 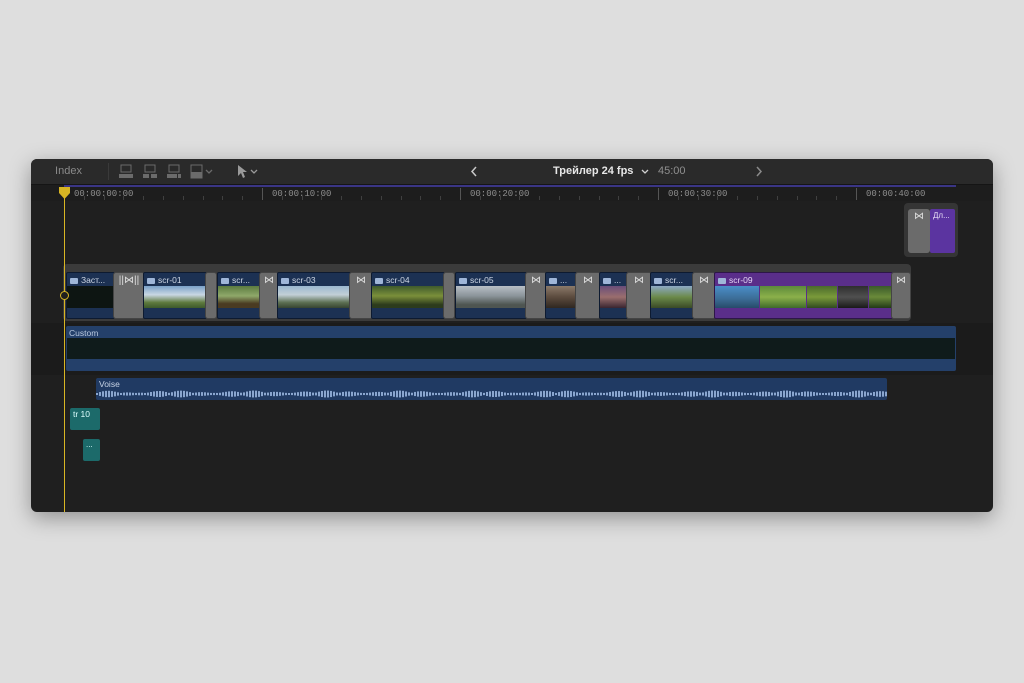 What do you see at coordinates (645, 174) in the screenshot?
I see `chevron-down-icon` at bounding box center [645, 174].